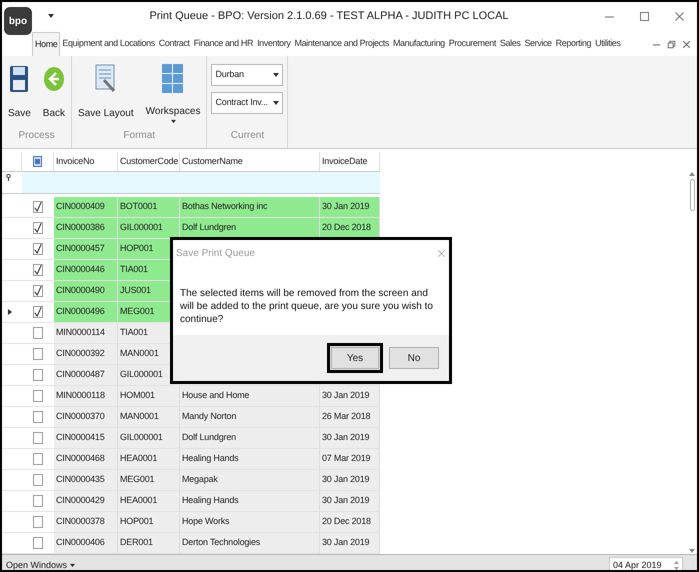 This screenshot has width=699, height=572. I want to click on table-cell: Megapak, so click(250, 480).